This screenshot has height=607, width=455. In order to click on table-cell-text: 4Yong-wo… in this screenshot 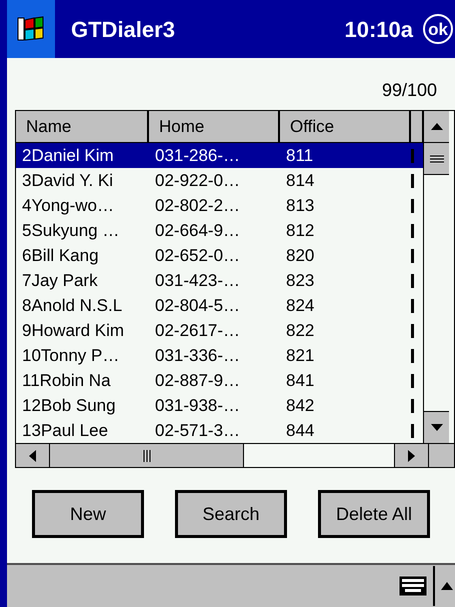, I will do `click(68, 205)`.